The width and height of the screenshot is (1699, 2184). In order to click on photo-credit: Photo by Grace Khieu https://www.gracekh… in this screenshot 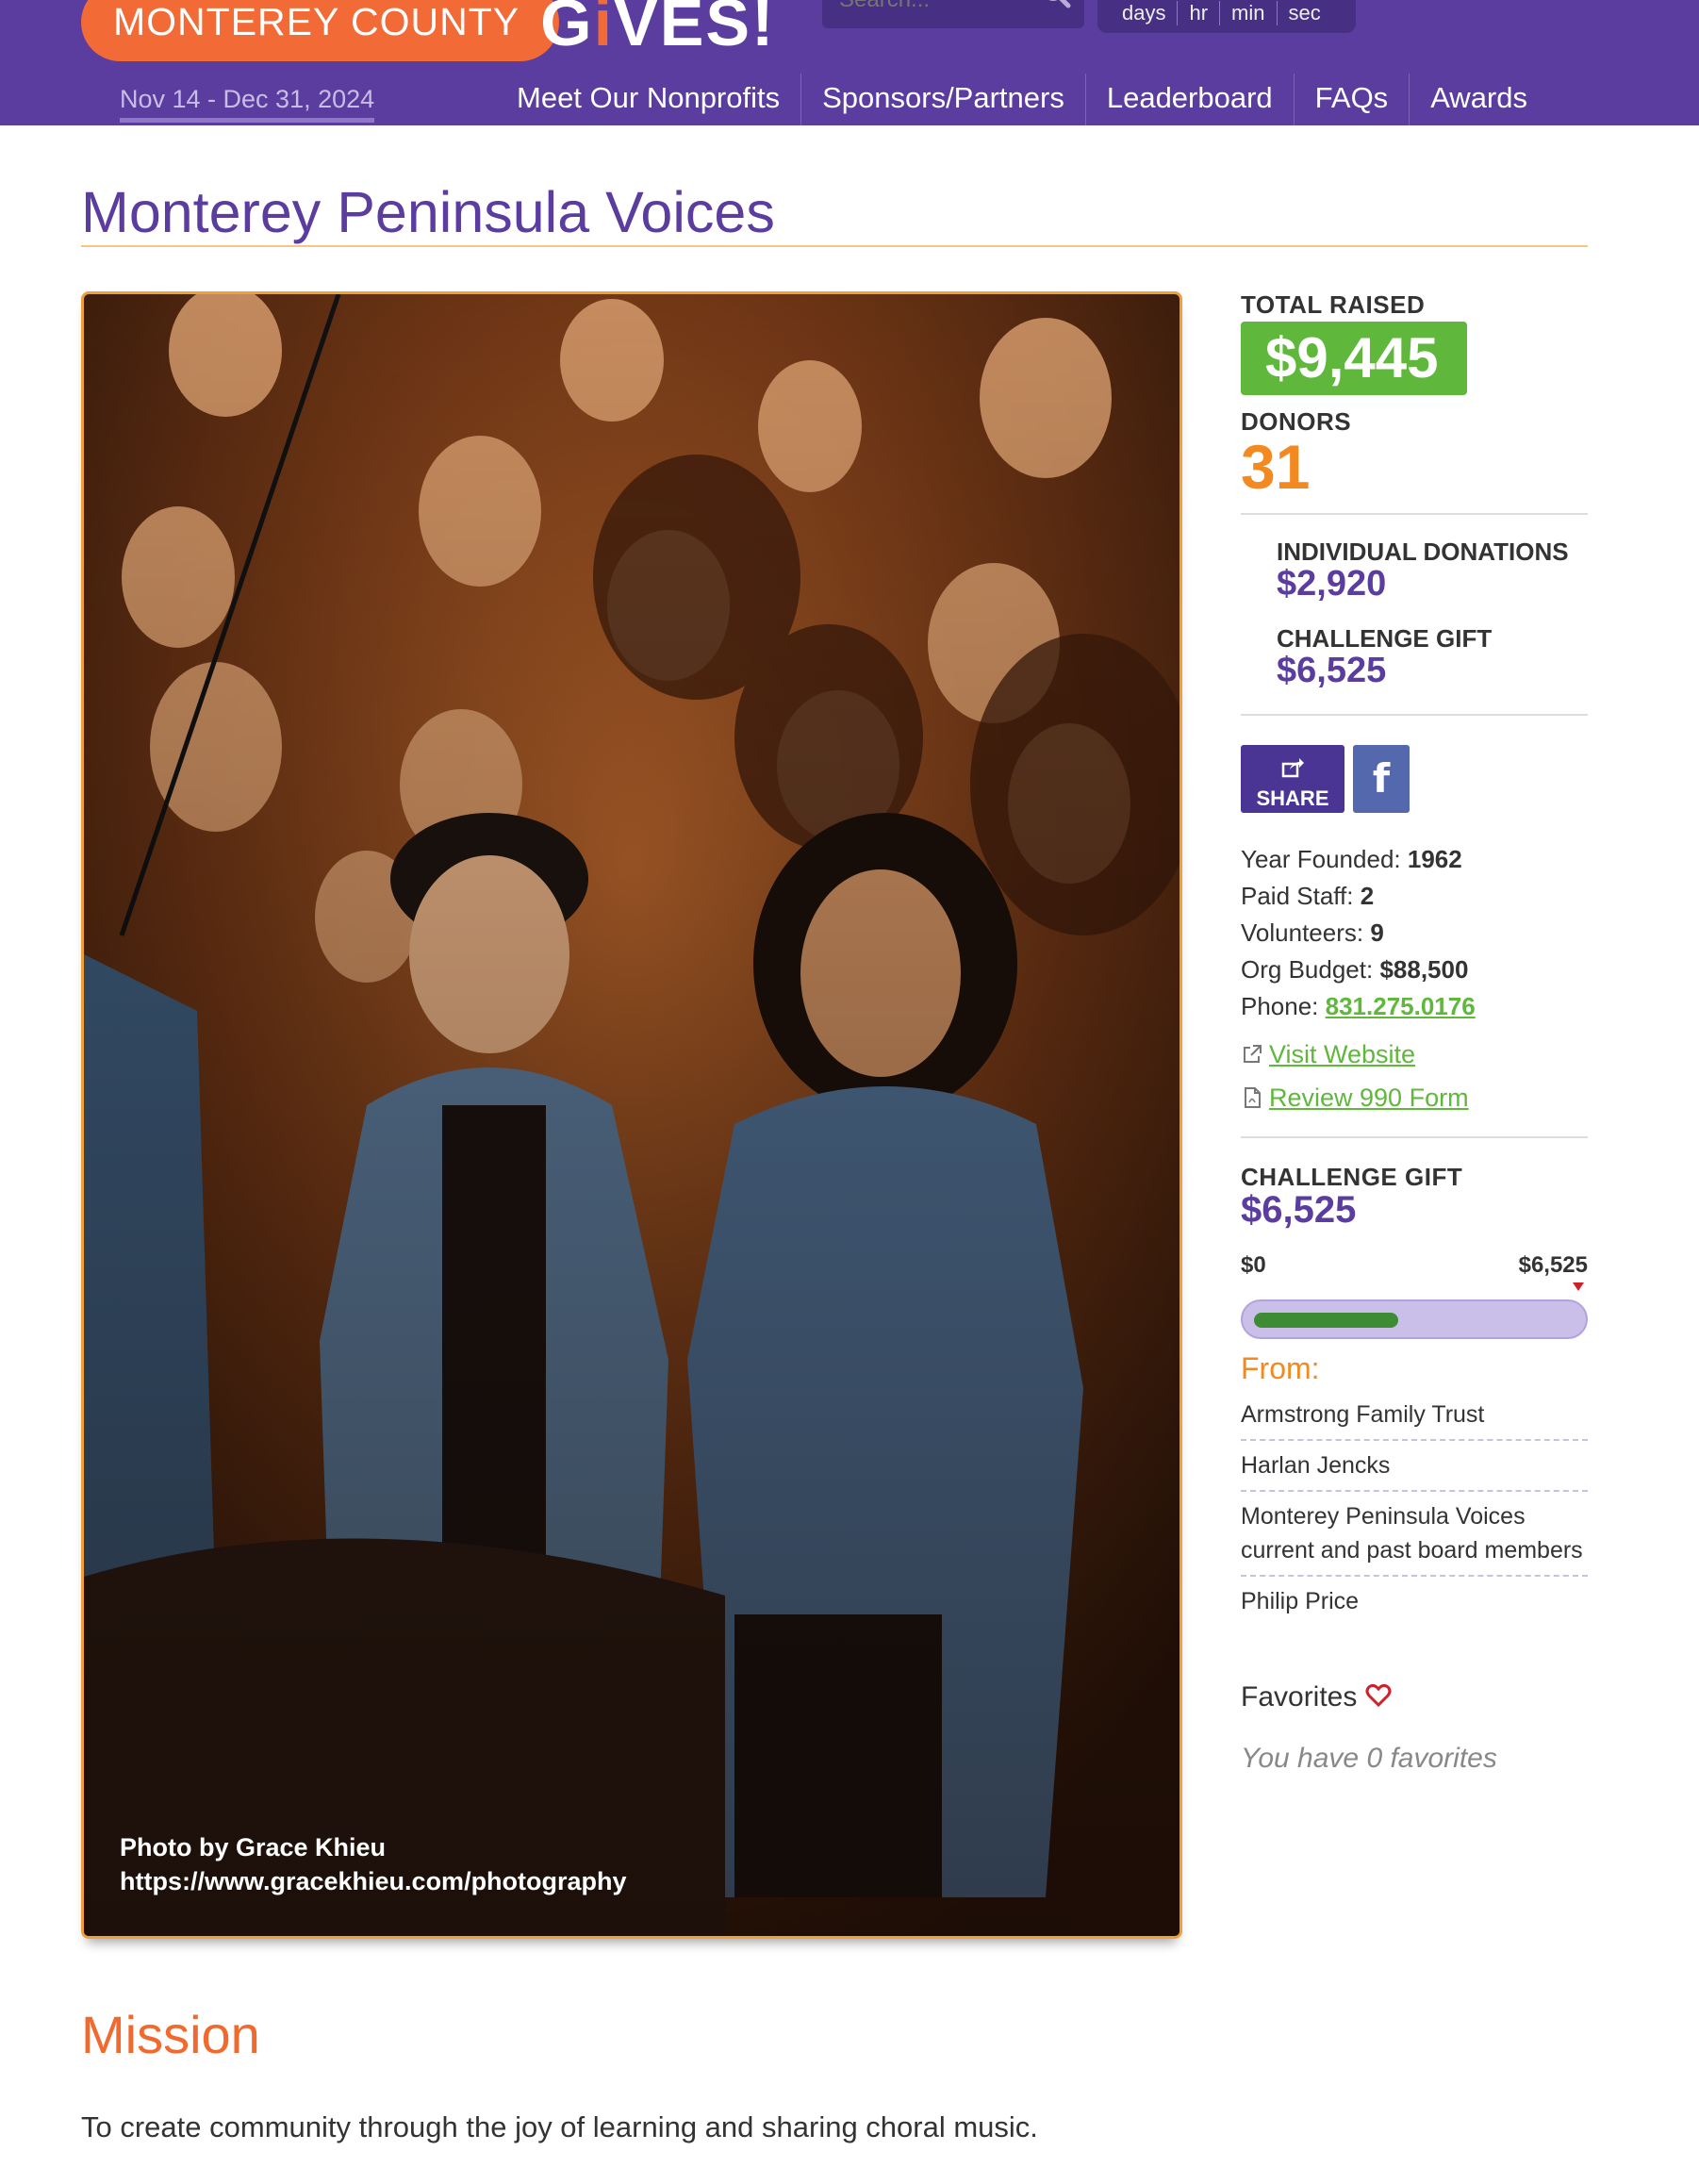, I will do `click(374, 1864)`.